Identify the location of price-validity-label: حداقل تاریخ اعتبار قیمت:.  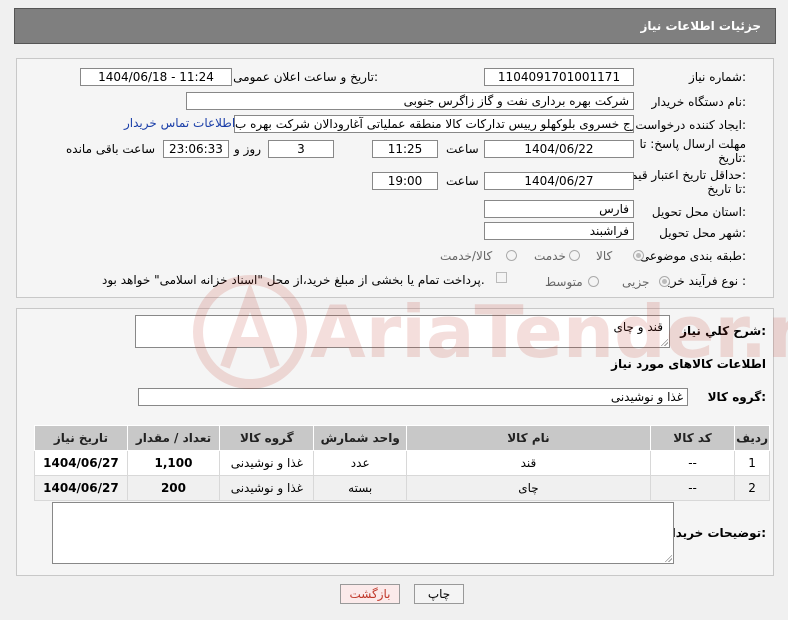
(682, 175).